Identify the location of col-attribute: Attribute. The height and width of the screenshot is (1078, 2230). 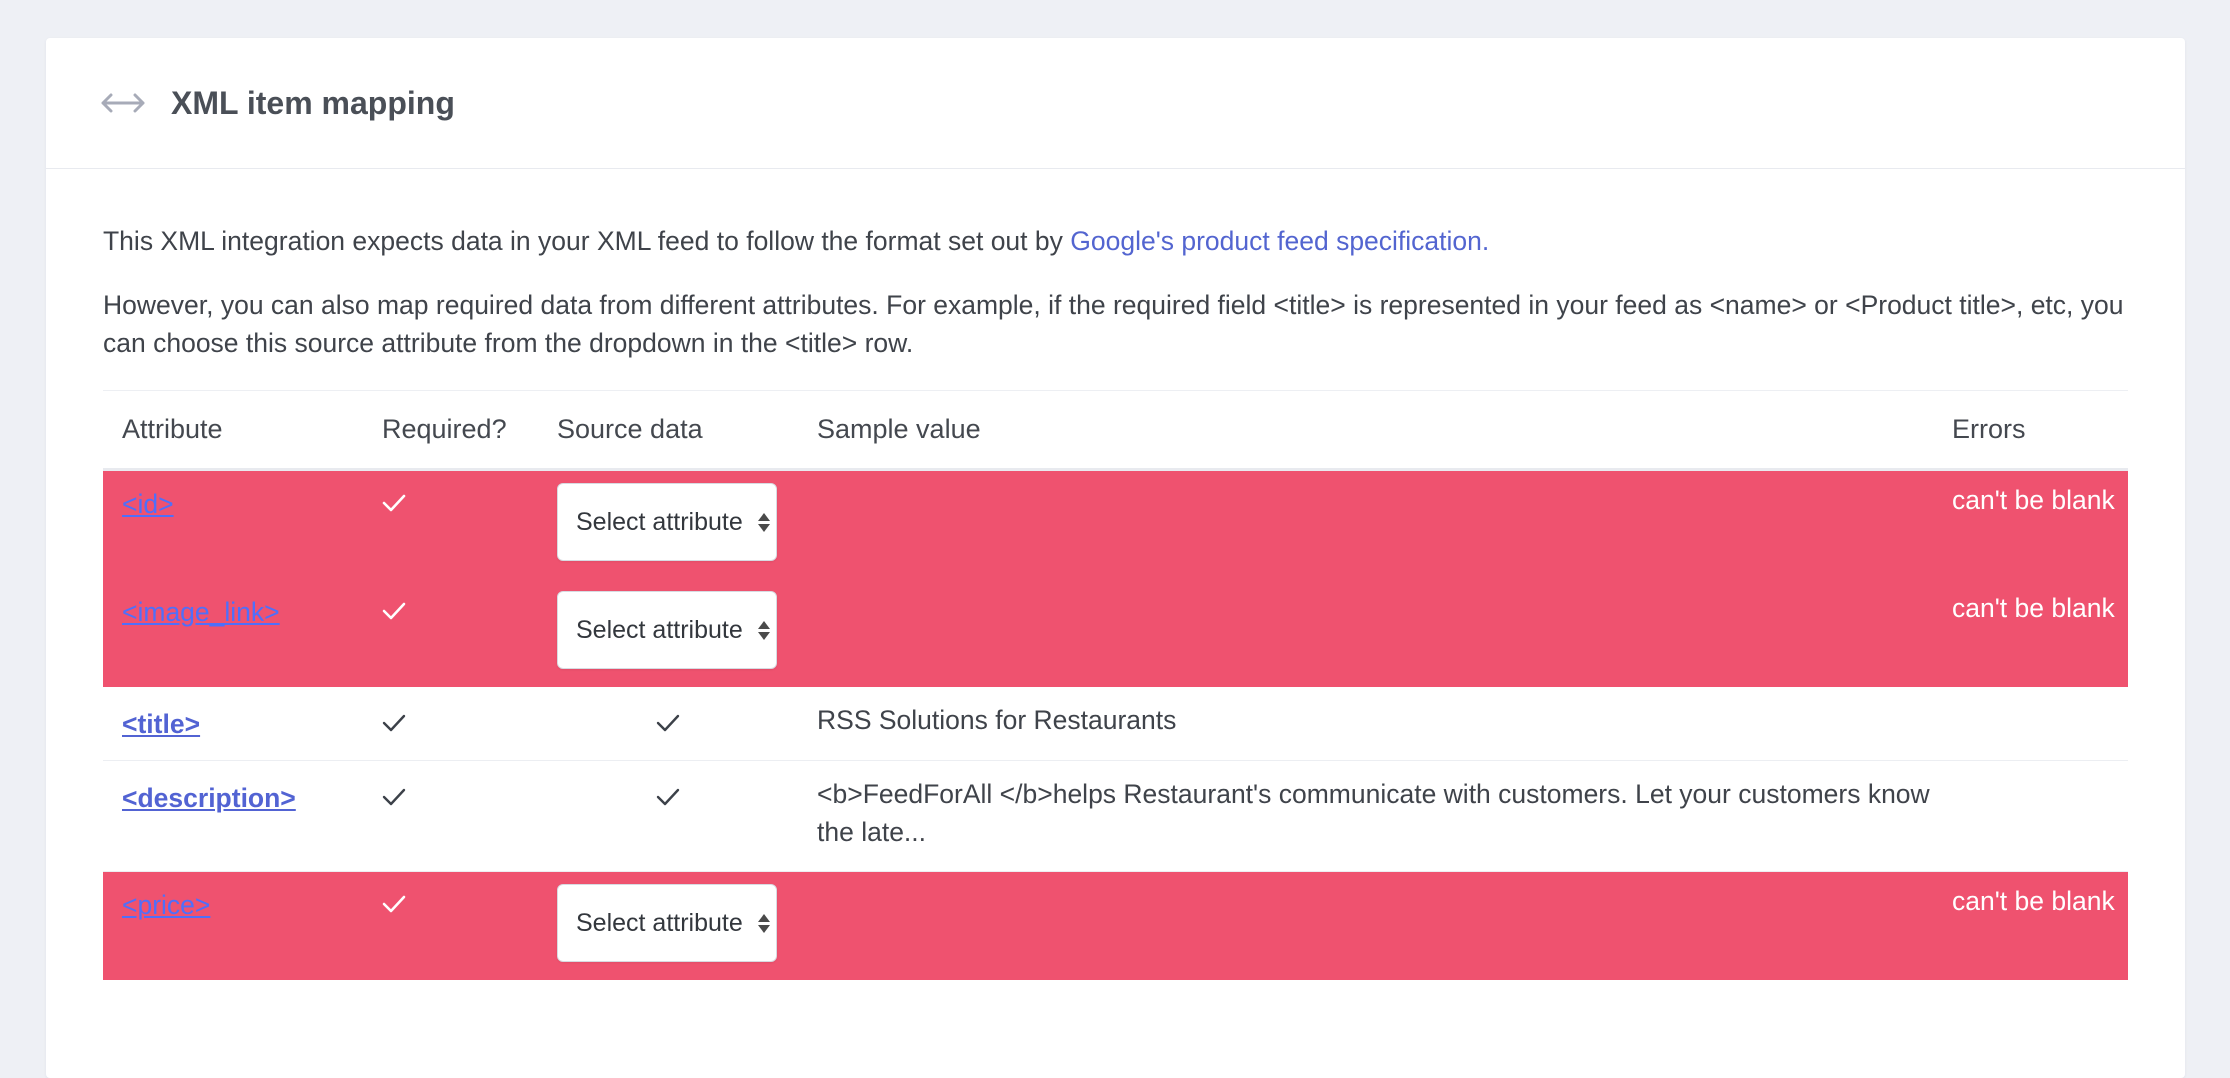
(233, 430).